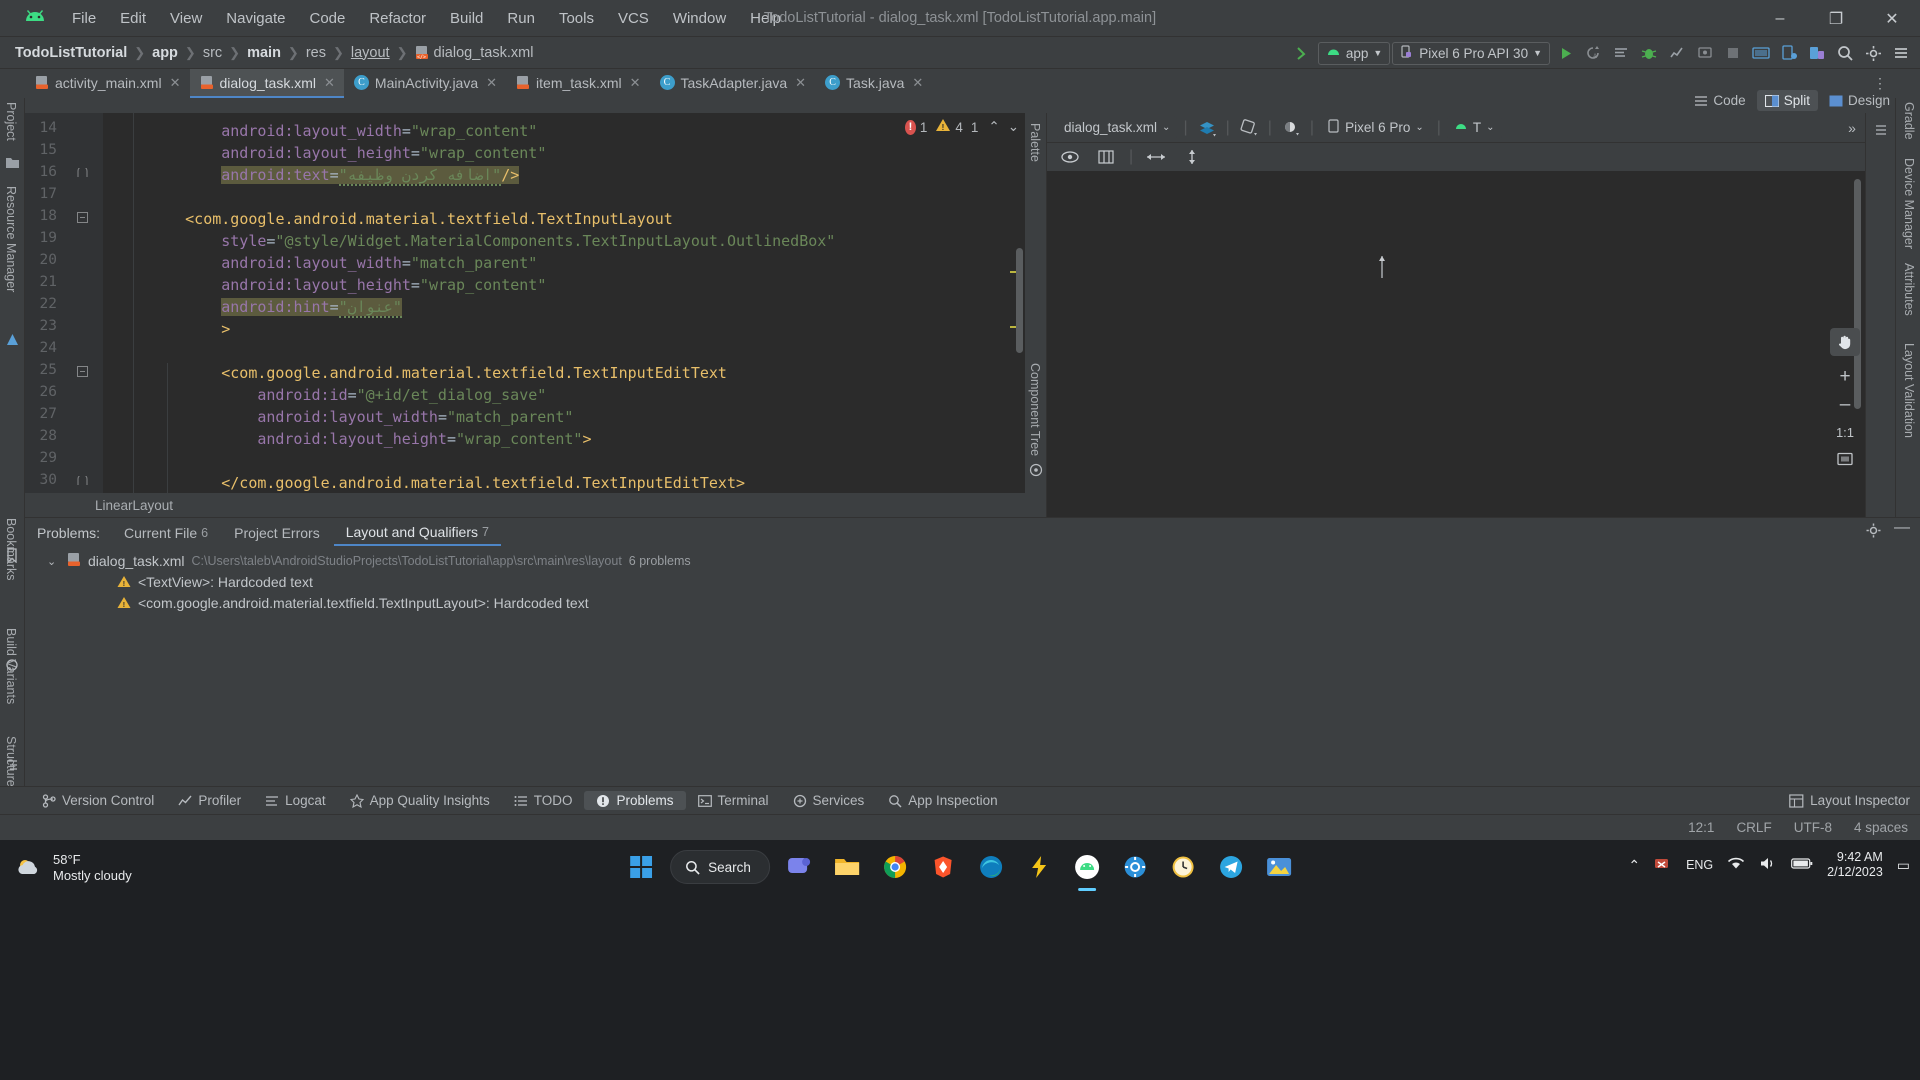  What do you see at coordinates (873, 83) in the screenshot?
I see `tab-task-java: C Task.java ✕` at bounding box center [873, 83].